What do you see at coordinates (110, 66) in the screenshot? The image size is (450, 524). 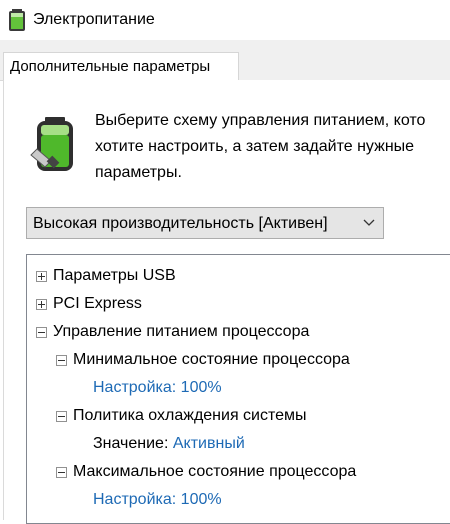 I see `tab-label: Дополнительные параметры` at bounding box center [110, 66].